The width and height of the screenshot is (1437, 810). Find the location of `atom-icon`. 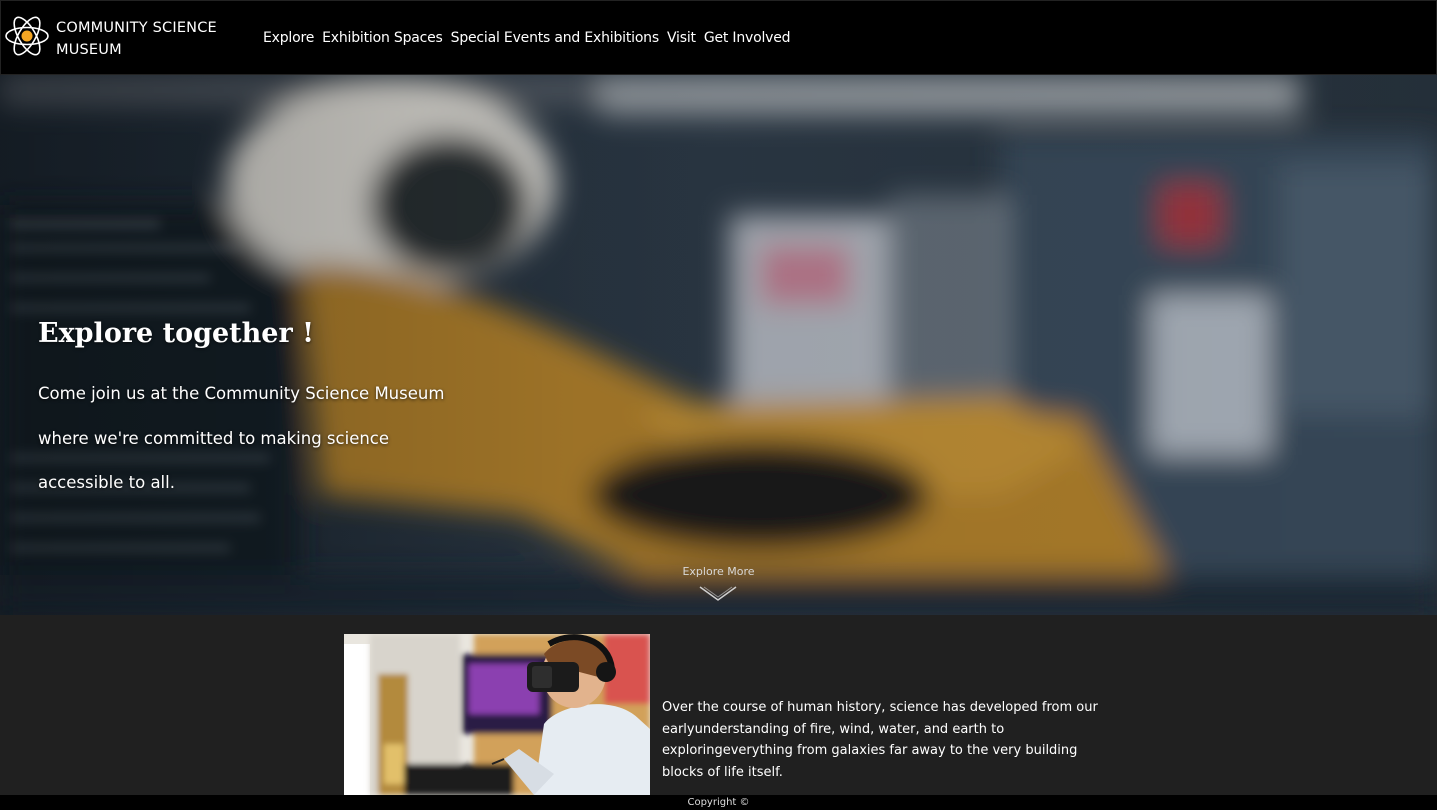

atom-icon is located at coordinates (27, 36).